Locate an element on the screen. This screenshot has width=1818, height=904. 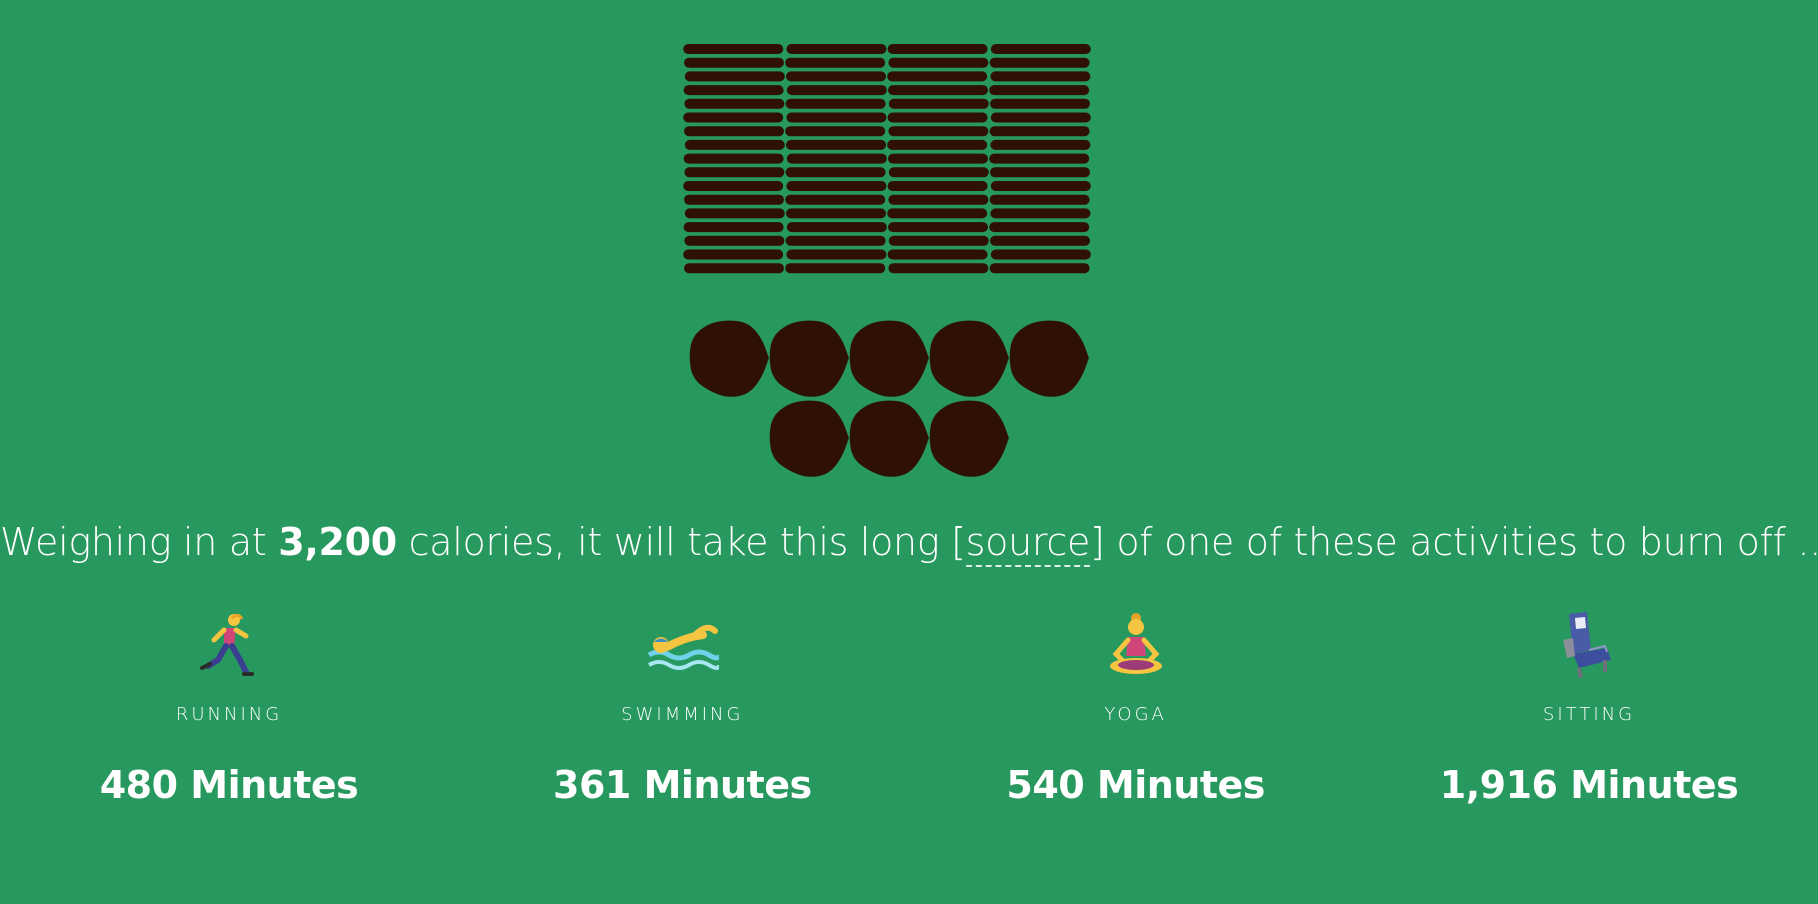
activity-yoga: YOGA 540 Minutes is located at coordinates (1136, 703).